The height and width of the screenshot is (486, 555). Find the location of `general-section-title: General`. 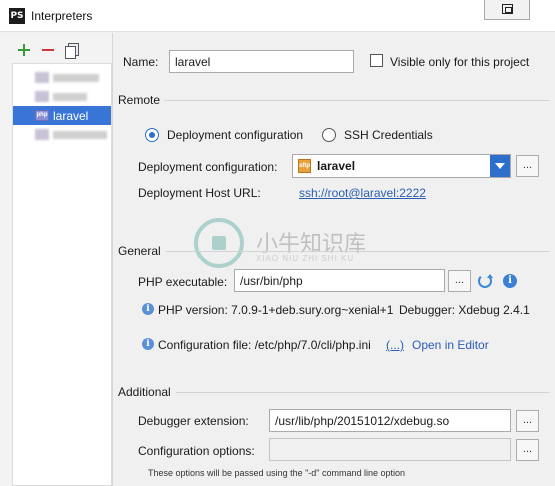

general-section-title: General is located at coordinates (139, 251).